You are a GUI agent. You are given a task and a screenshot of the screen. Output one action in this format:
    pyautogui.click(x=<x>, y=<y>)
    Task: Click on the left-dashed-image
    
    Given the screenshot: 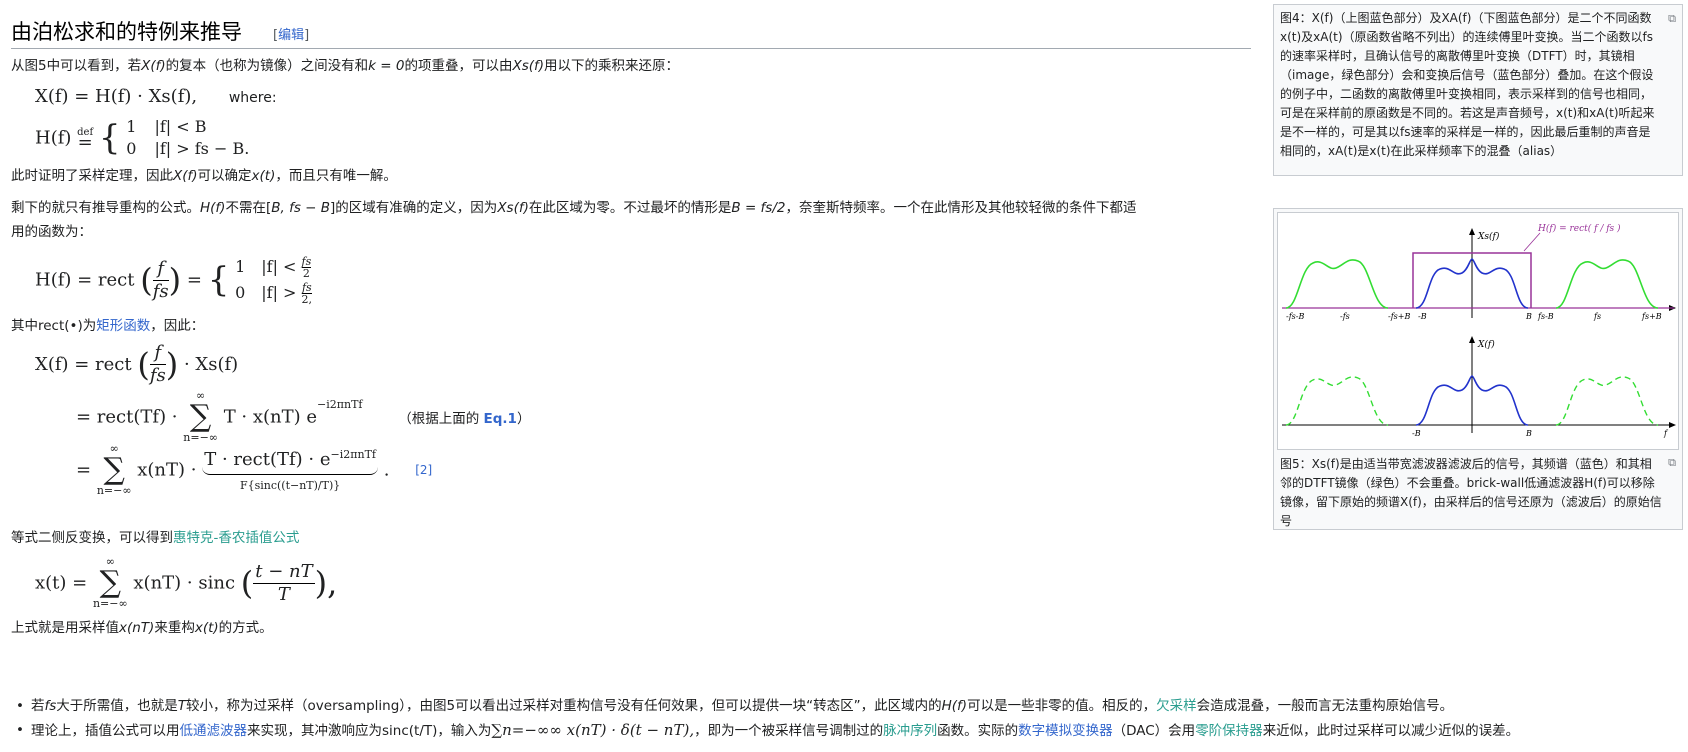 What is the action you would take?
    pyautogui.click(x=1337, y=401)
    